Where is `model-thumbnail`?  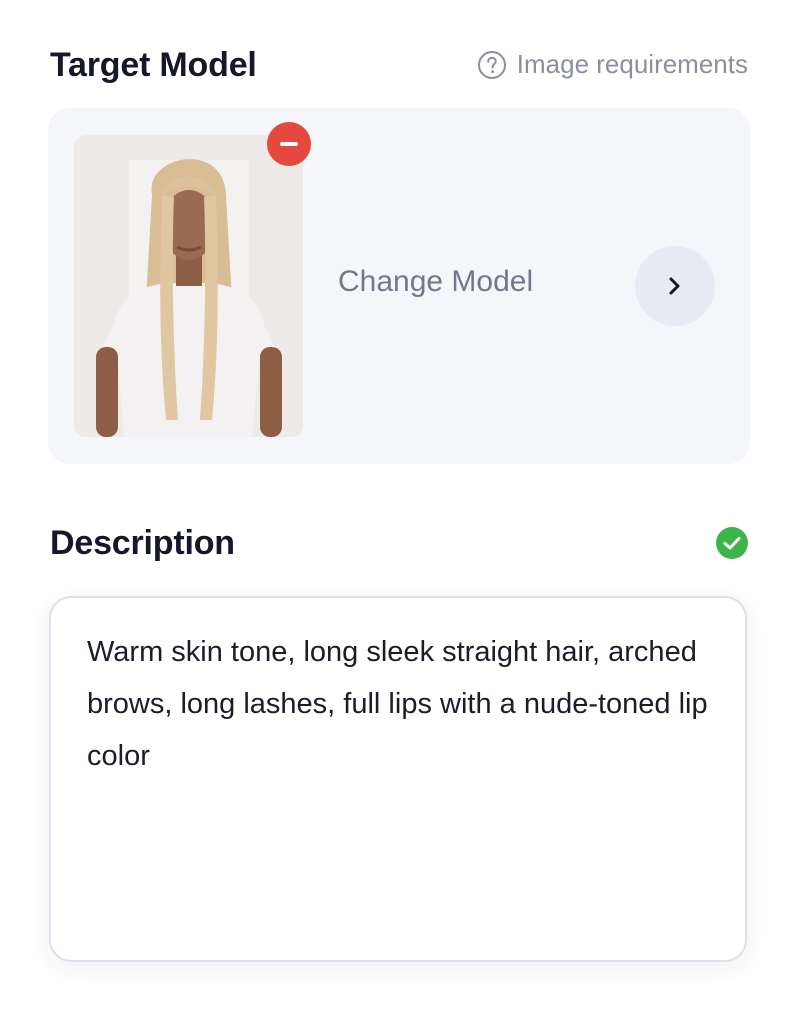 model-thumbnail is located at coordinates (188, 286).